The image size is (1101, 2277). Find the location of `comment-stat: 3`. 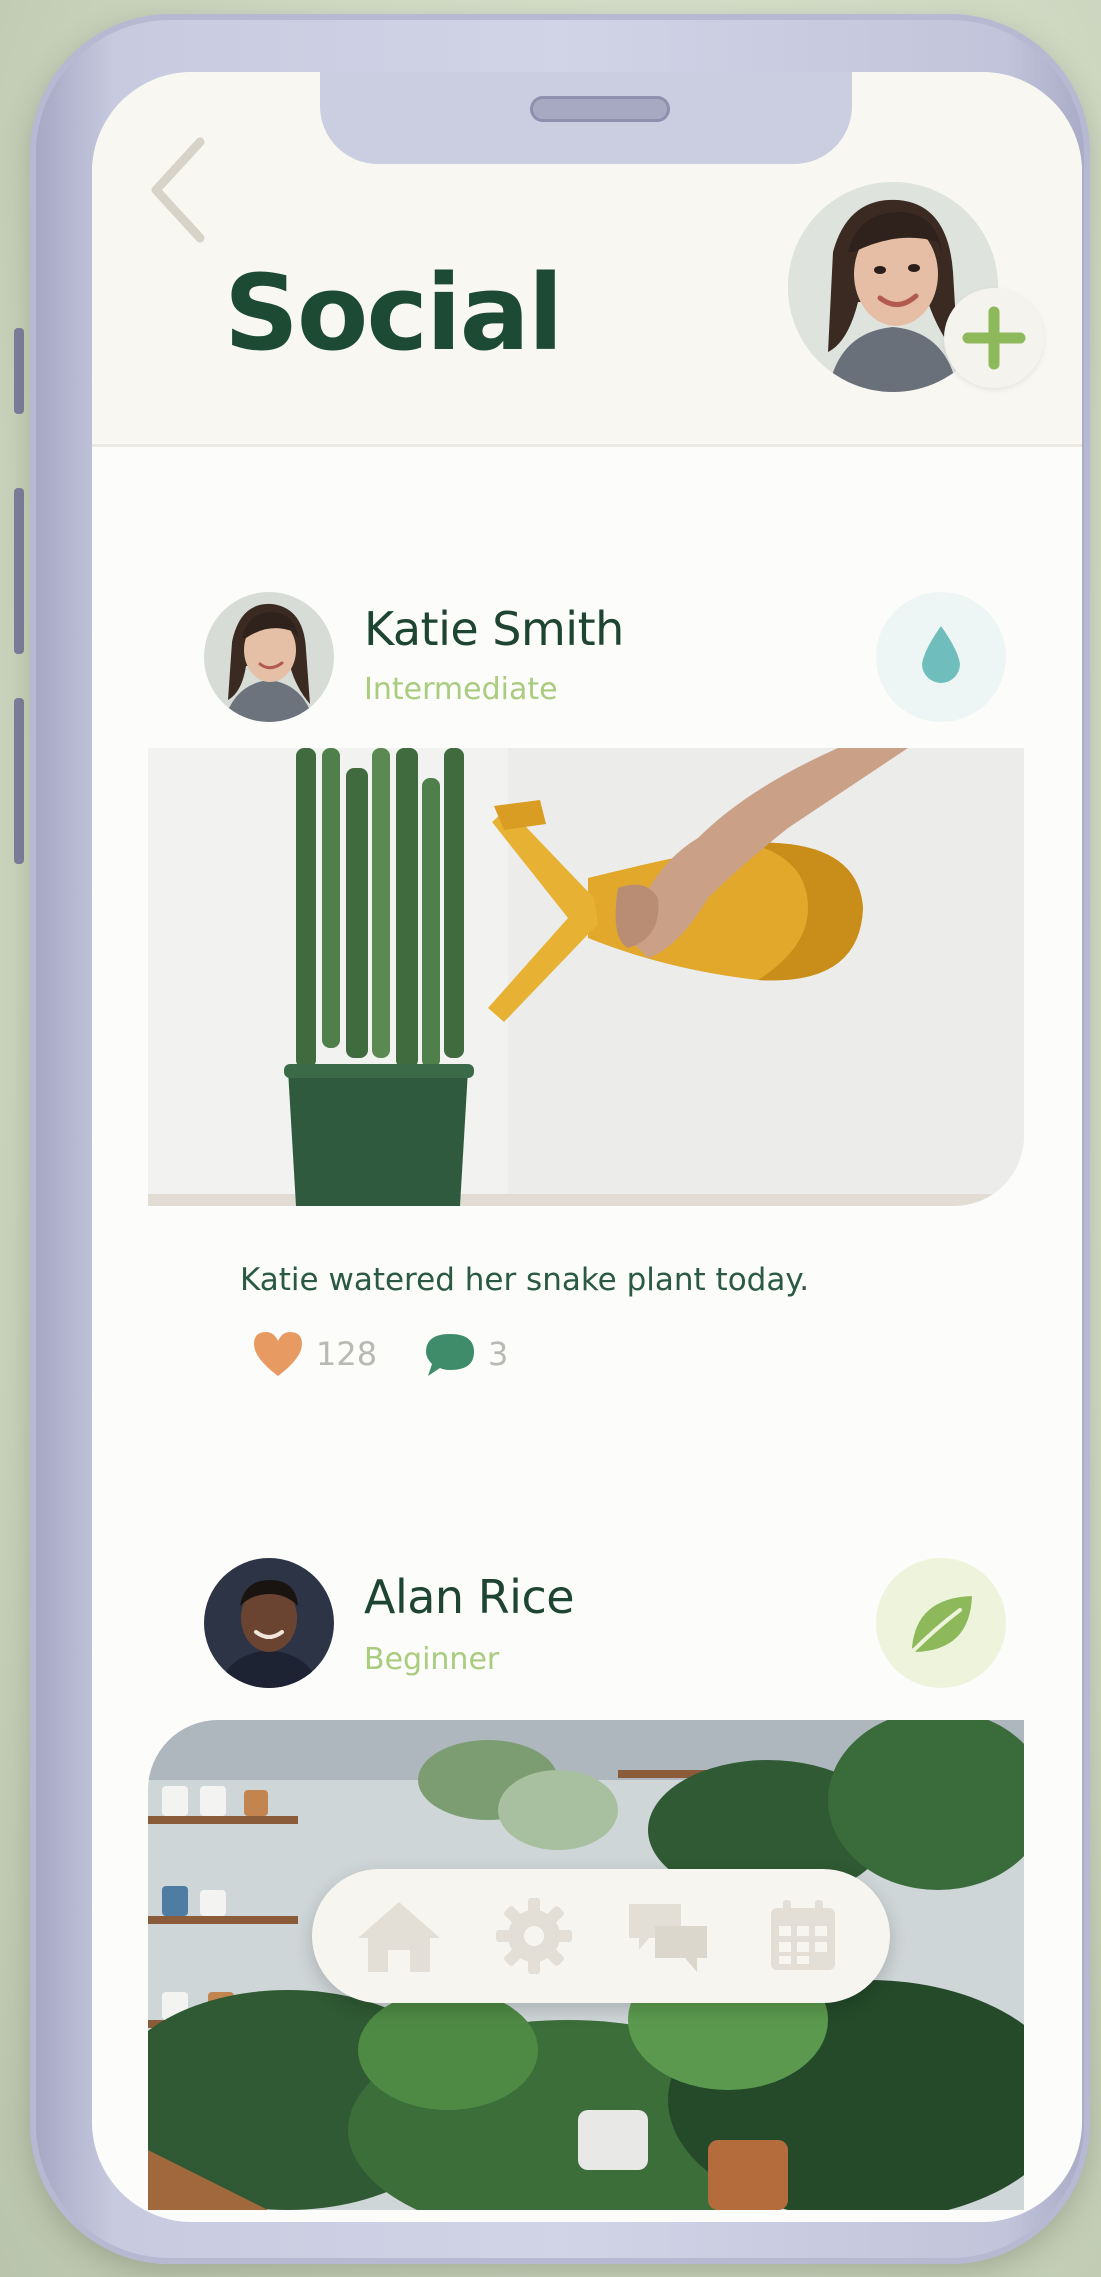

comment-stat: 3 is located at coordinates (465, 1354).